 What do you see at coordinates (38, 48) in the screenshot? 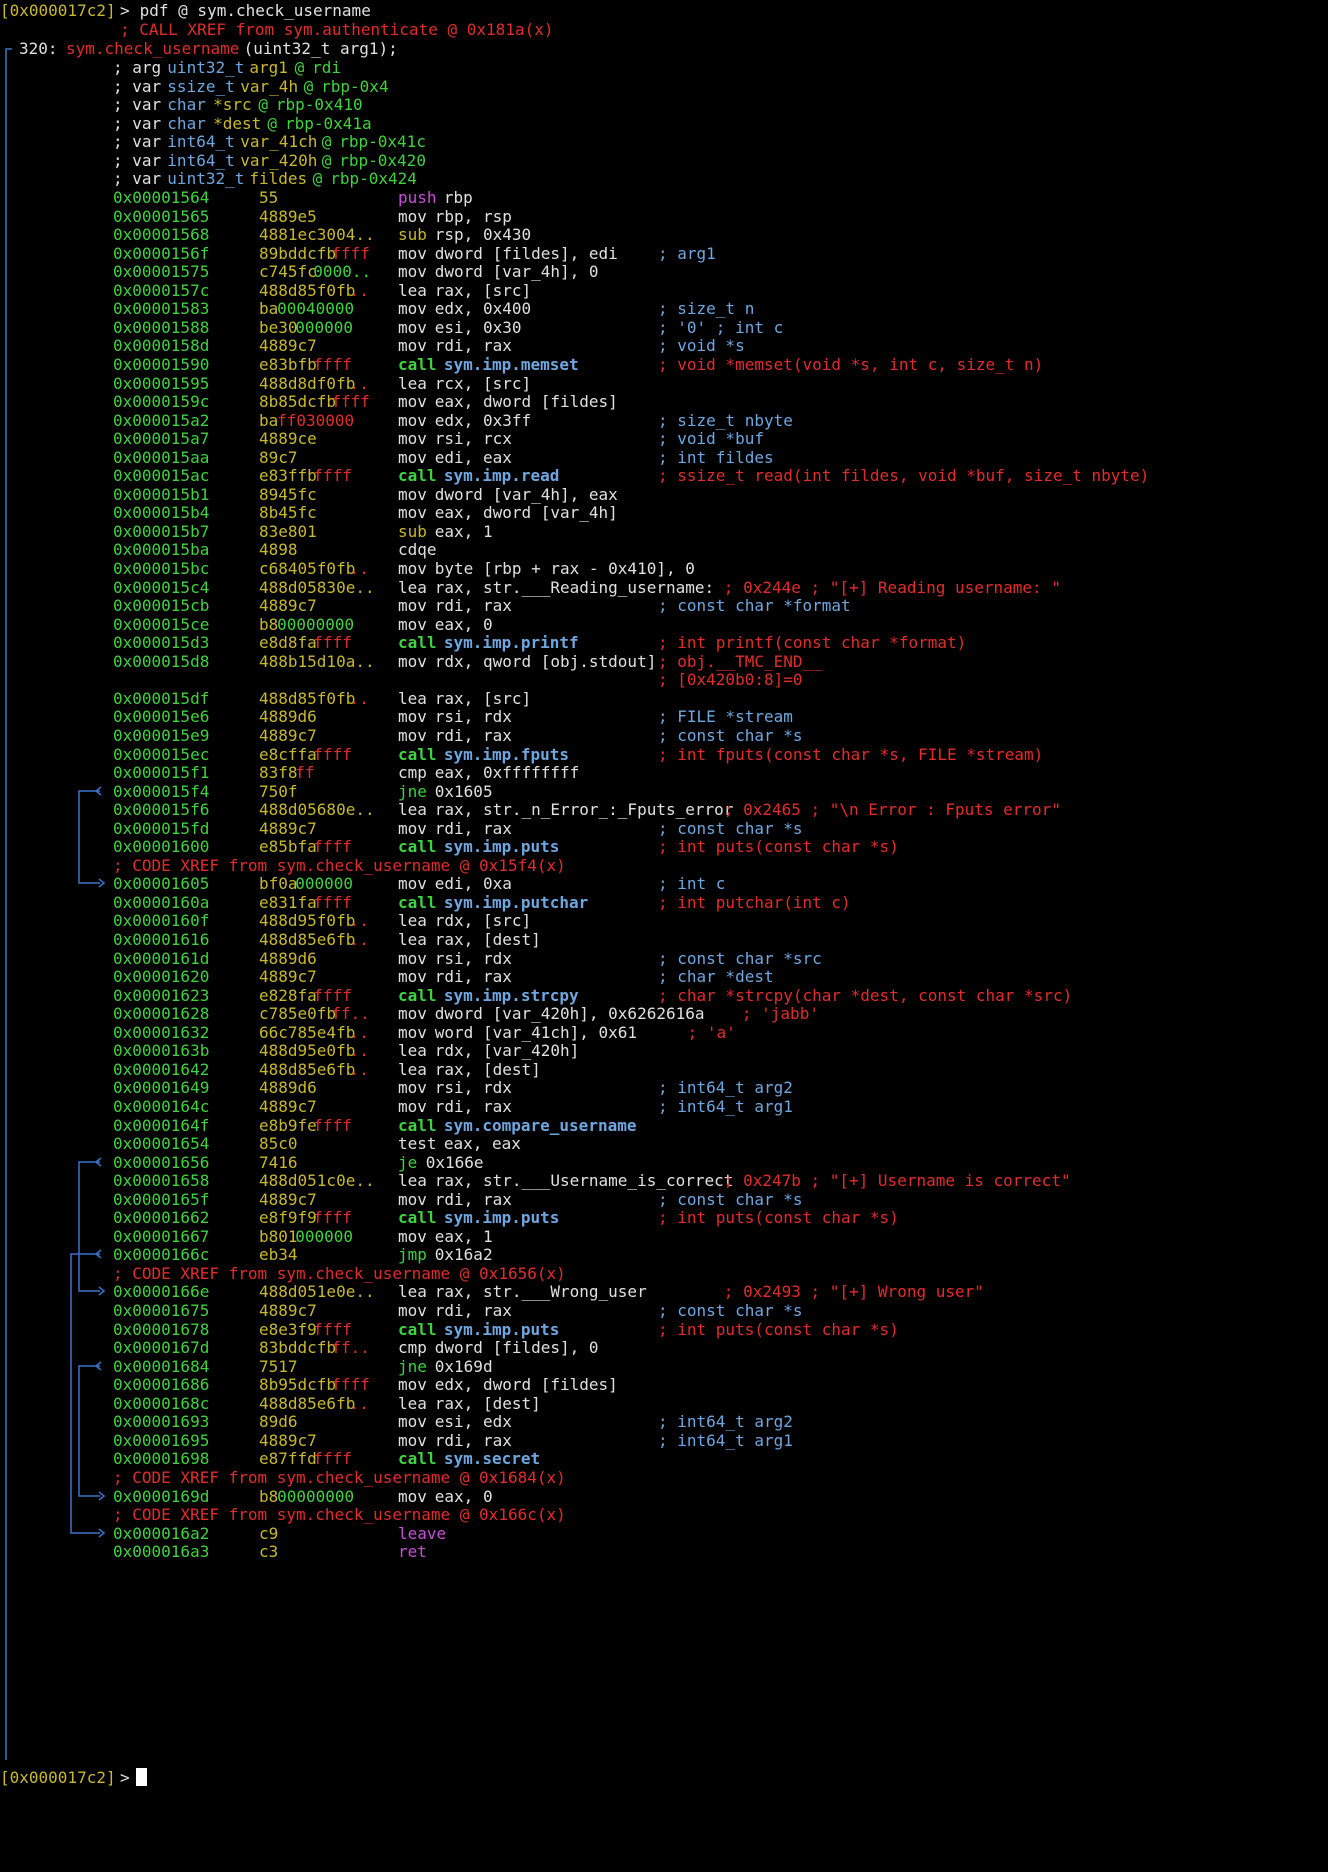
I see `function-size: 320:` at bounding box center [38, 48].